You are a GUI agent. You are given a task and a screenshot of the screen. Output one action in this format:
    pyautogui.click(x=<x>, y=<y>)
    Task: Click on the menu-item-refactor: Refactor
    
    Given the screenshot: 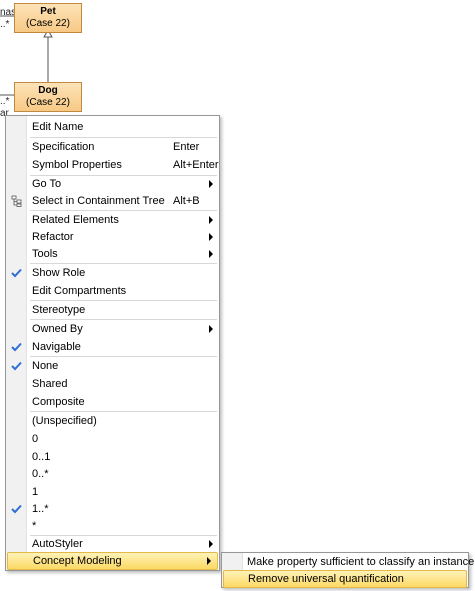 What is the action you would take?
    pyautogui.click(x=112, y=237)
    